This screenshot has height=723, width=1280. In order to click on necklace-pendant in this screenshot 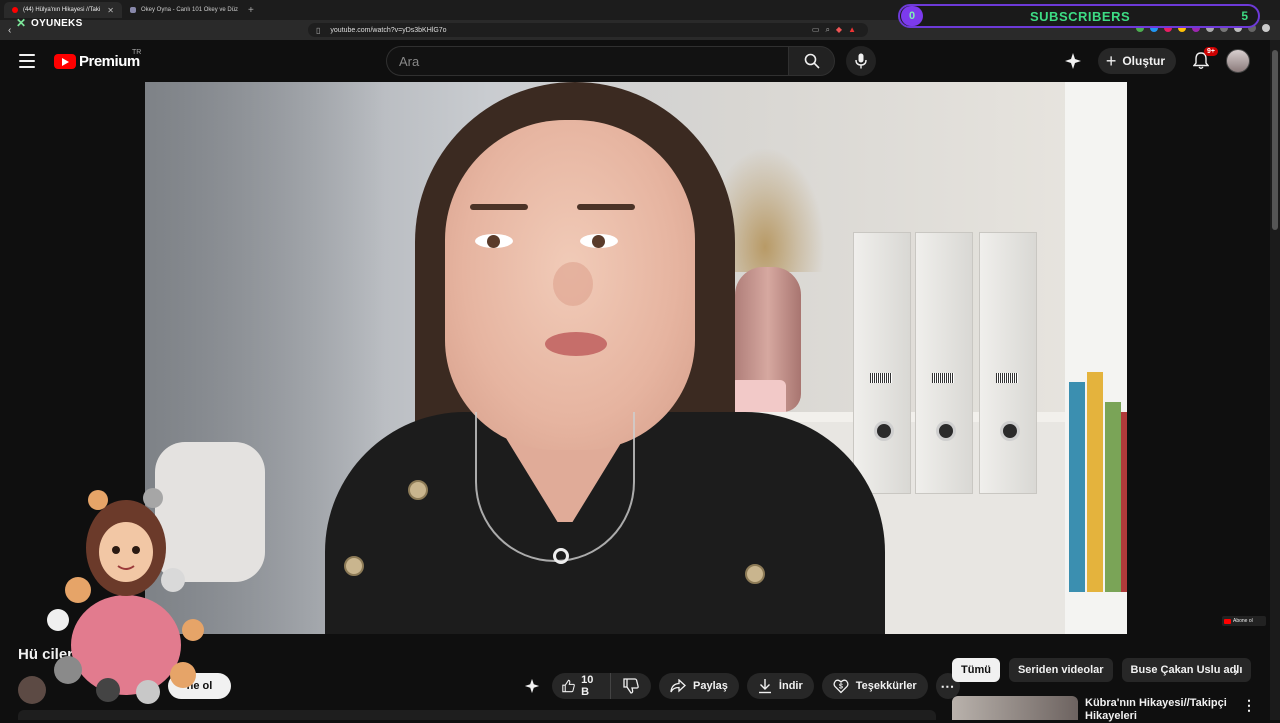, I will do `click(561, 556)`.